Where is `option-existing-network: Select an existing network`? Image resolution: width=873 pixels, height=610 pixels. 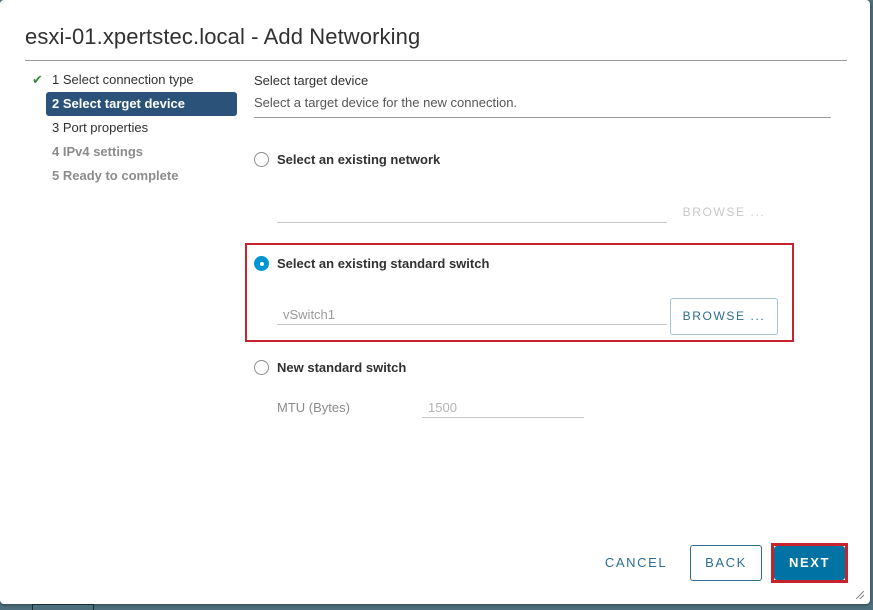
option-existing-network: Select an existing network is located at coordinates (347, 159).